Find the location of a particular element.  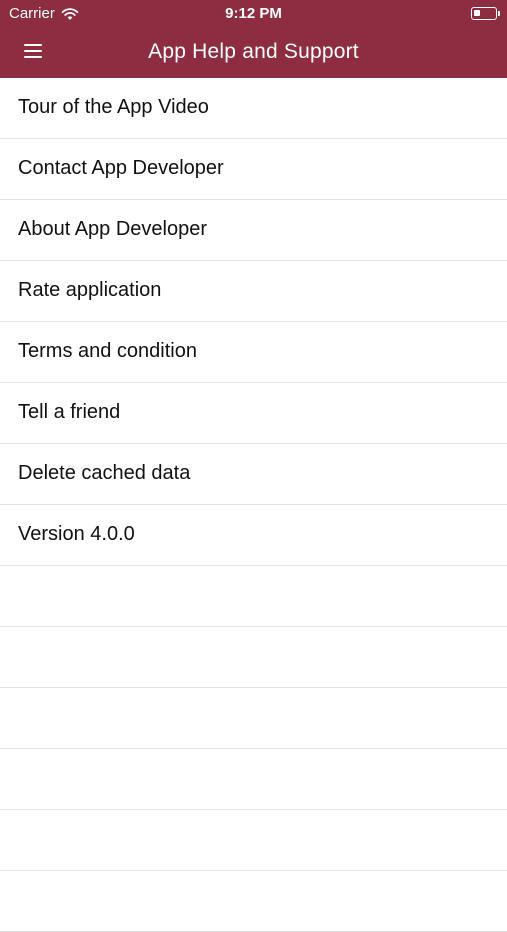

menu-item-version: Version 4.0.0 is located at coordinates (253, 535).